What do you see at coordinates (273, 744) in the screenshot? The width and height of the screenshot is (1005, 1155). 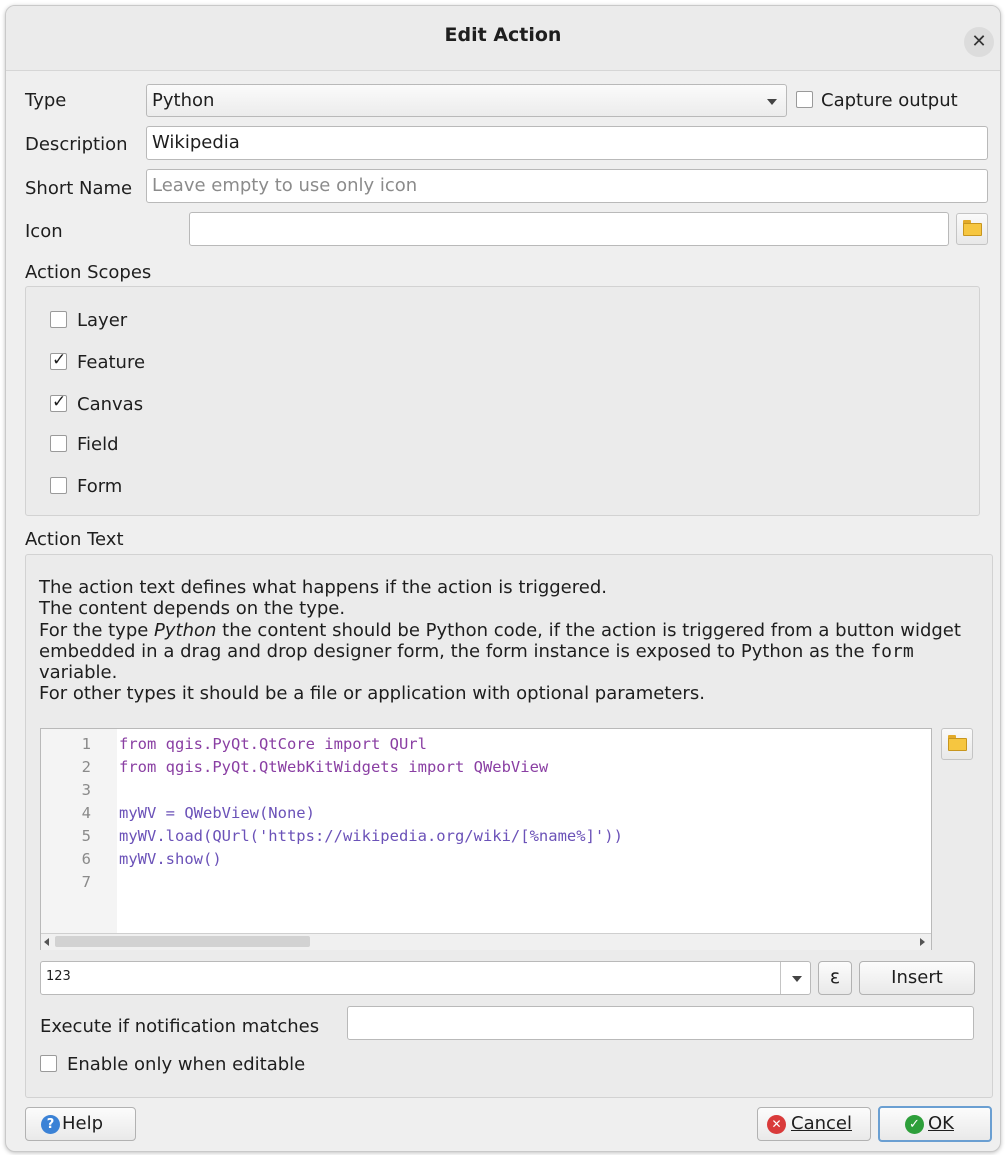 I see `code-line: from qgis.PyQt.QtCore import QUrl` at bounding box center [273, 744].